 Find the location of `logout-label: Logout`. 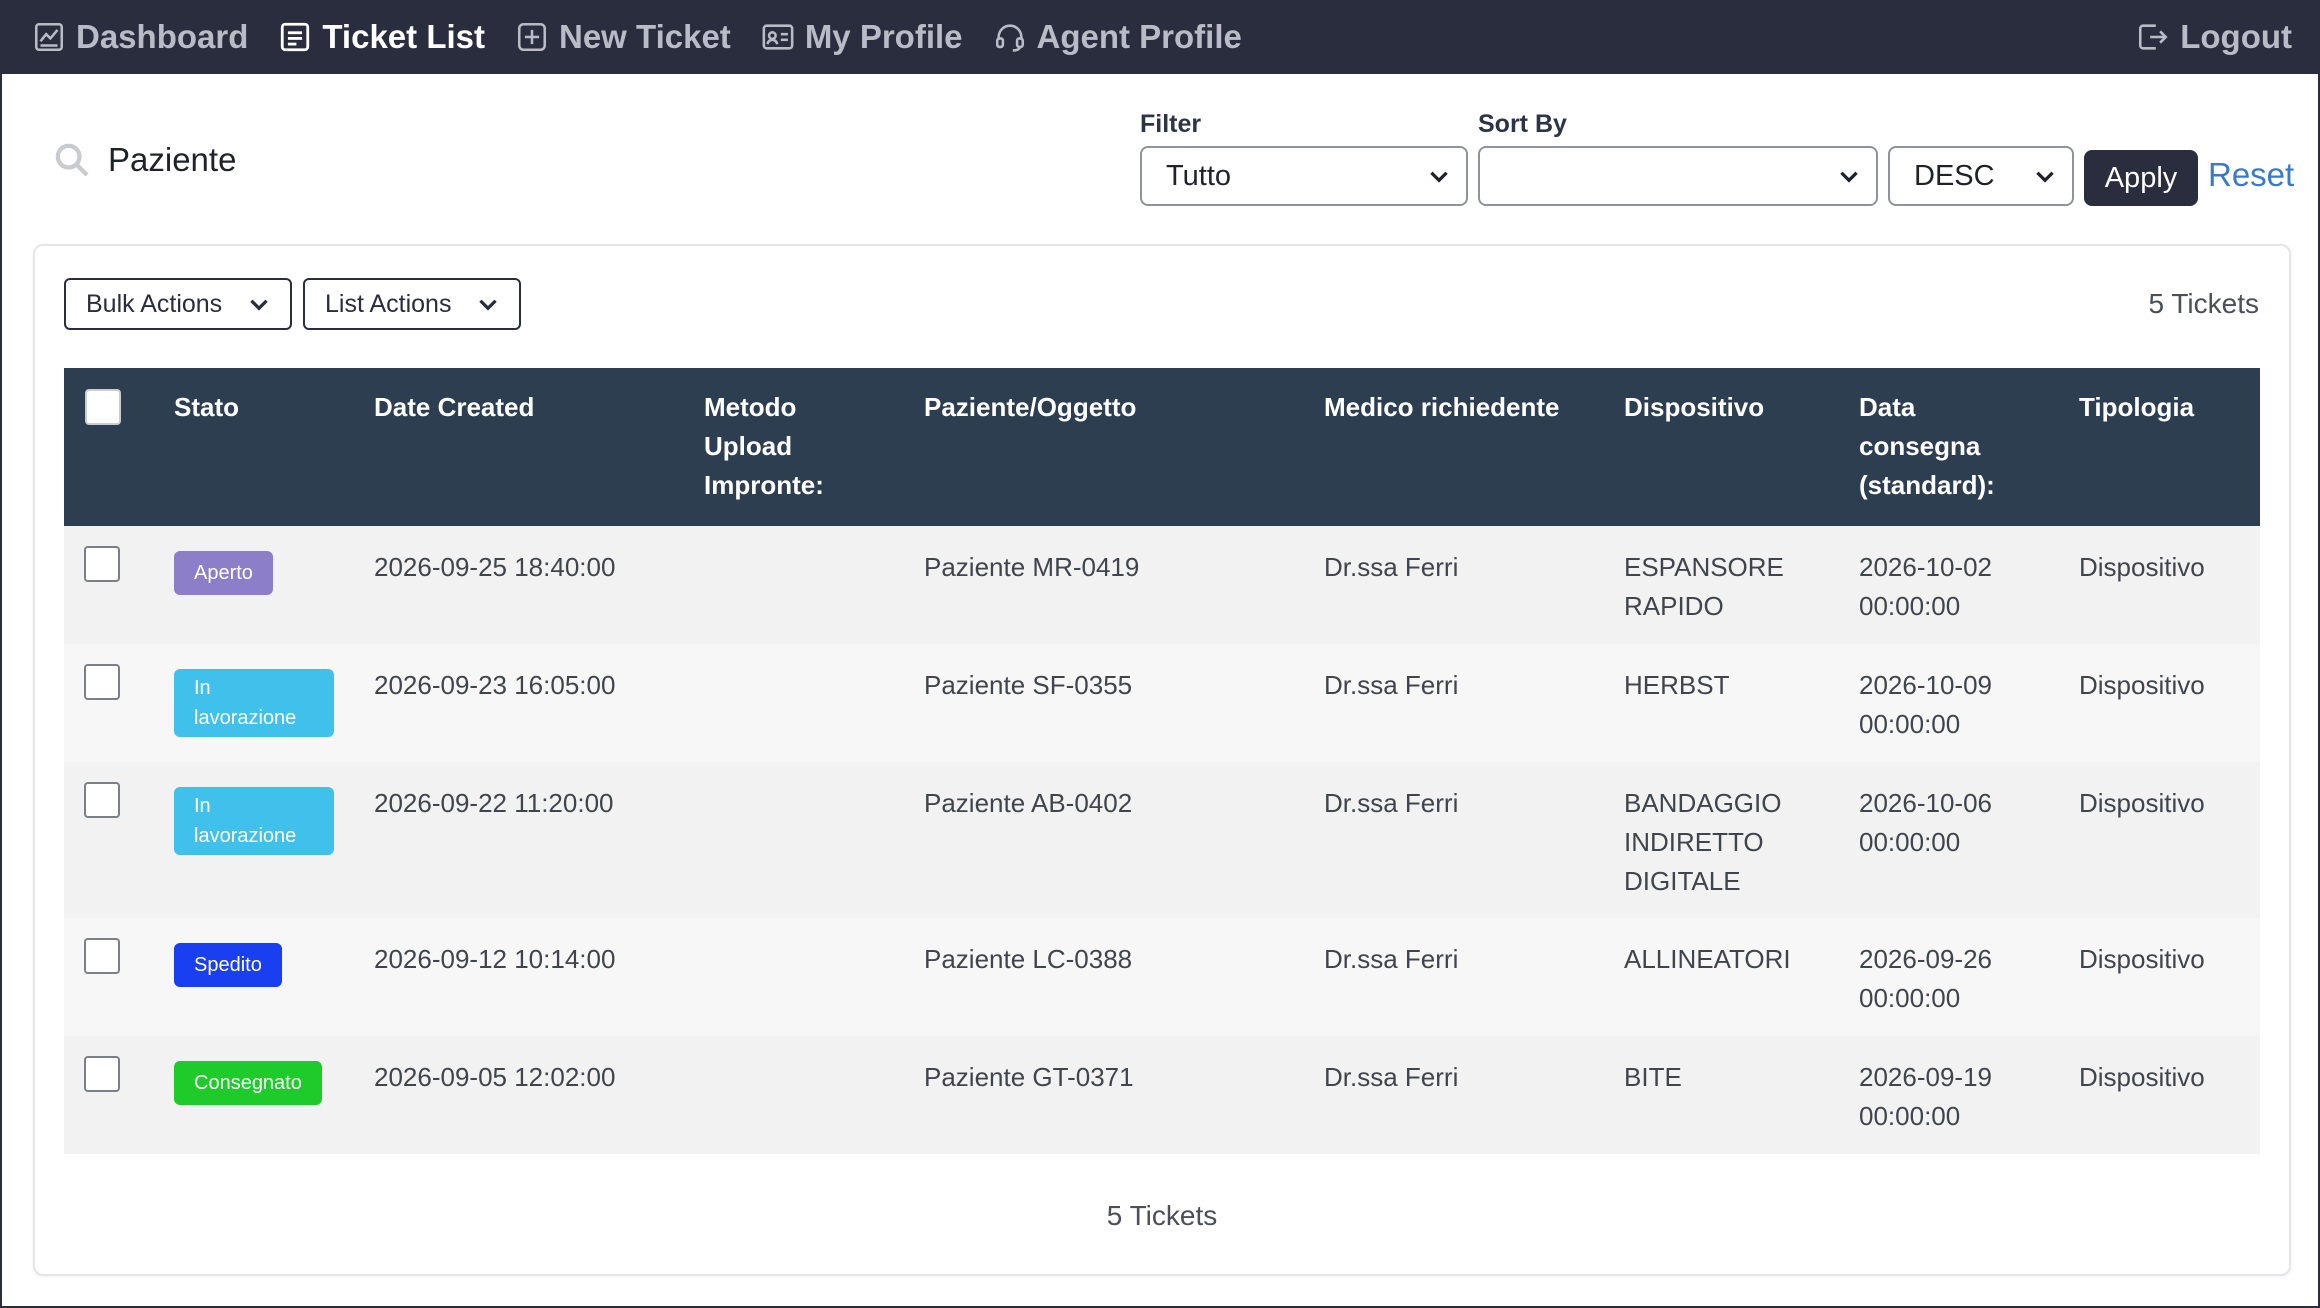

logout-label: Logout is located at coordinates (2236, 36).